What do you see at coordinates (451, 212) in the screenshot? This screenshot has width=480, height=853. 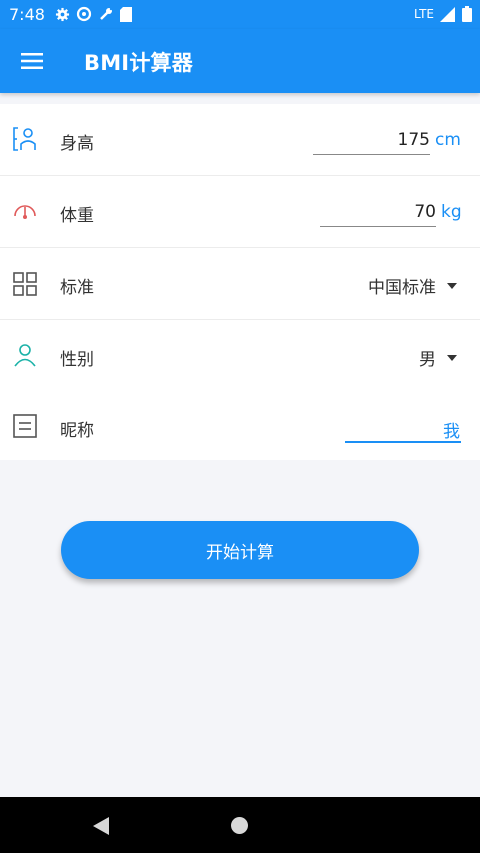 I see `weight-unit: kg` at bounding box center [451, 212].